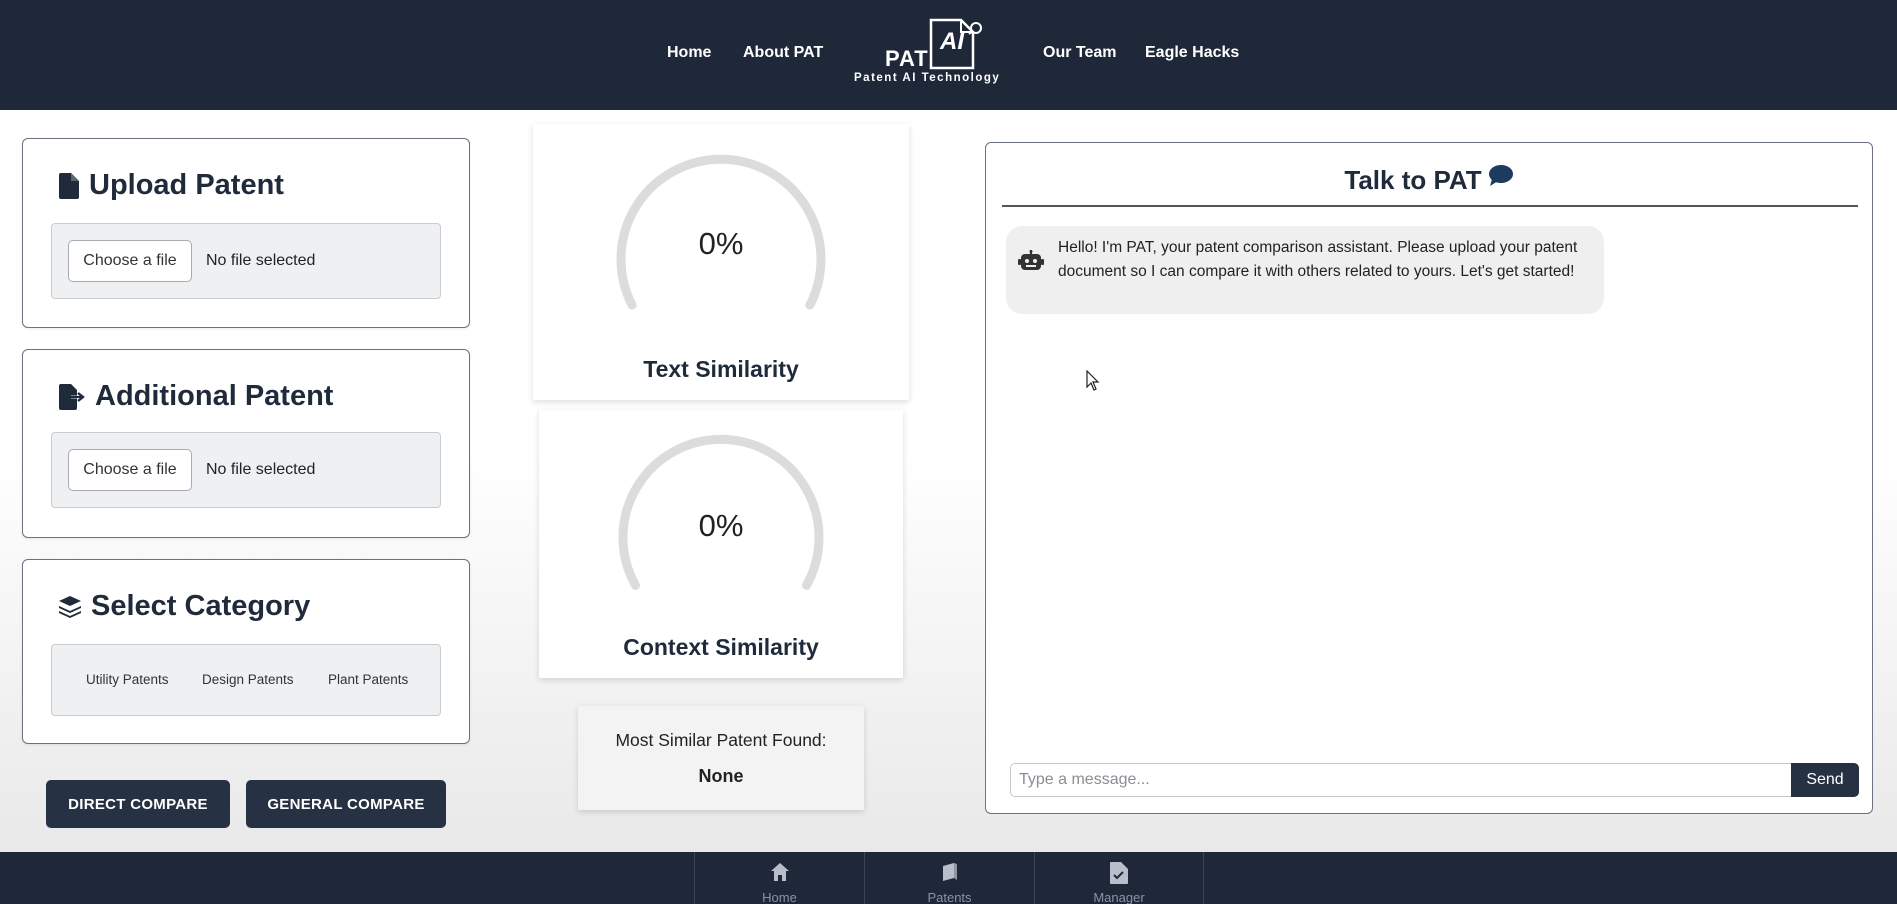 Image resolution: width=1897 pixels, height=904 pixels. I want to click on direct-compare-button: DIRECT COMPARE, so click(138, 804).